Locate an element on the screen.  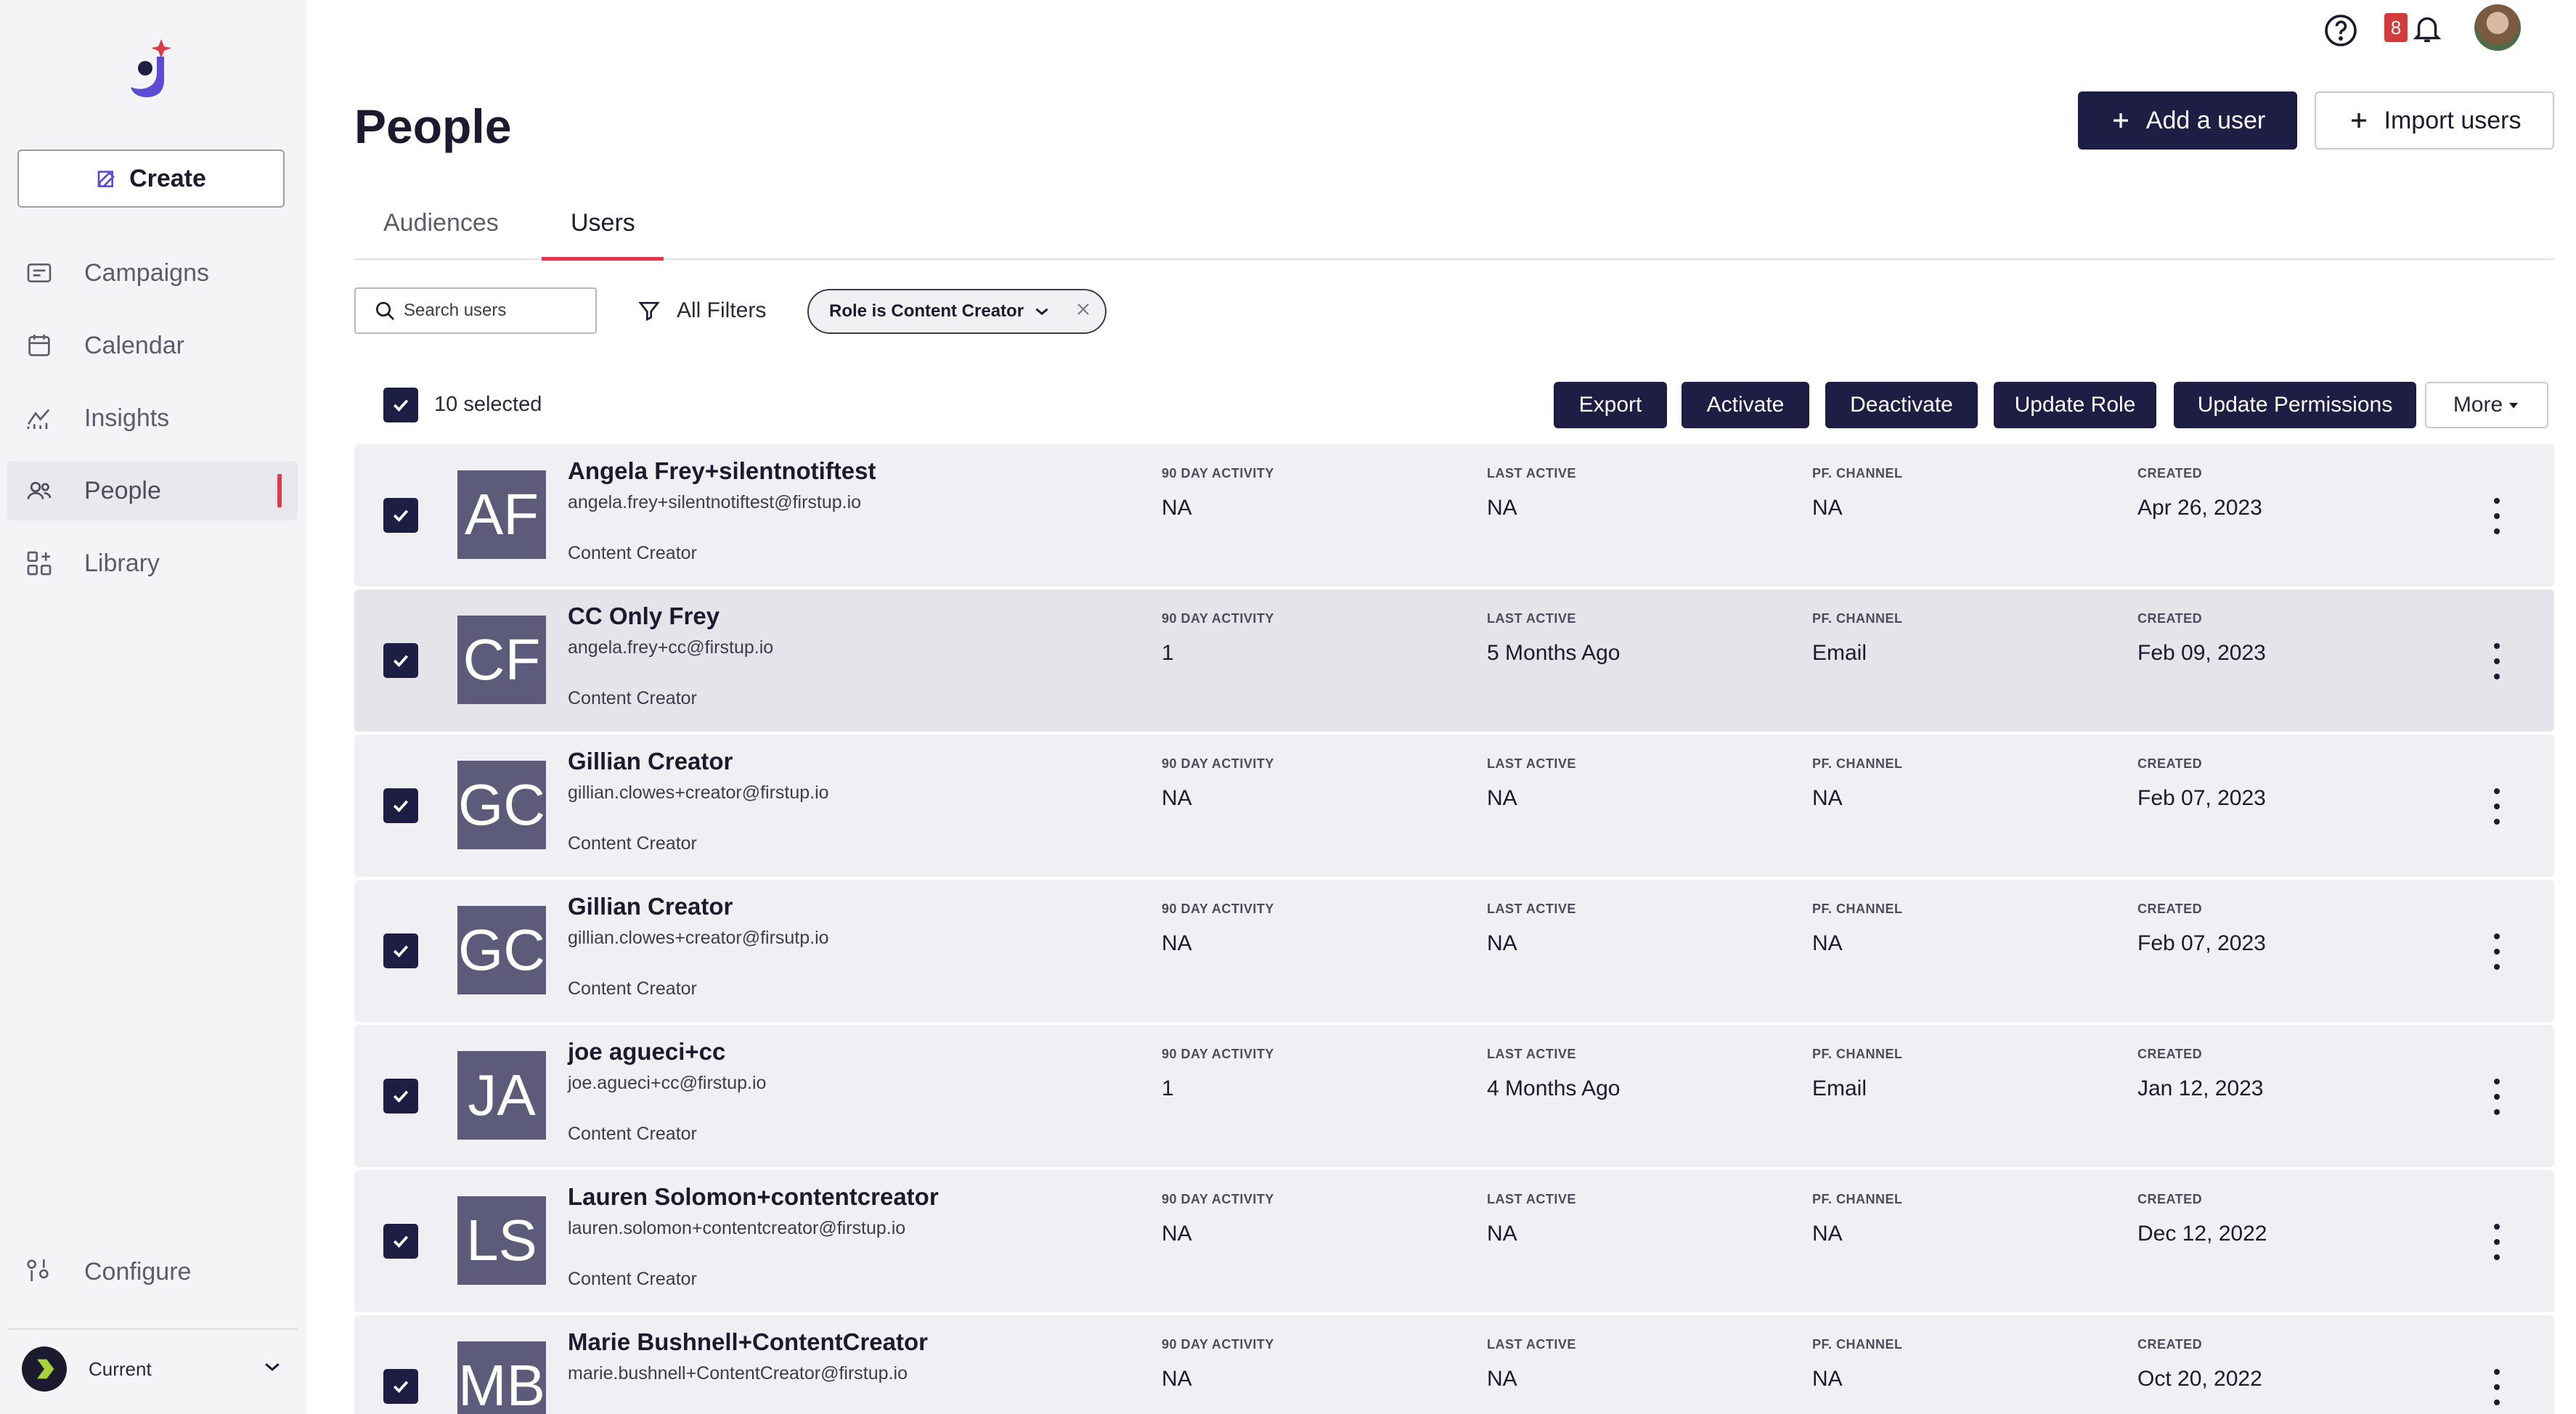
role-filter-pill: Role is Content Creator is located at coordinates (957, 311).